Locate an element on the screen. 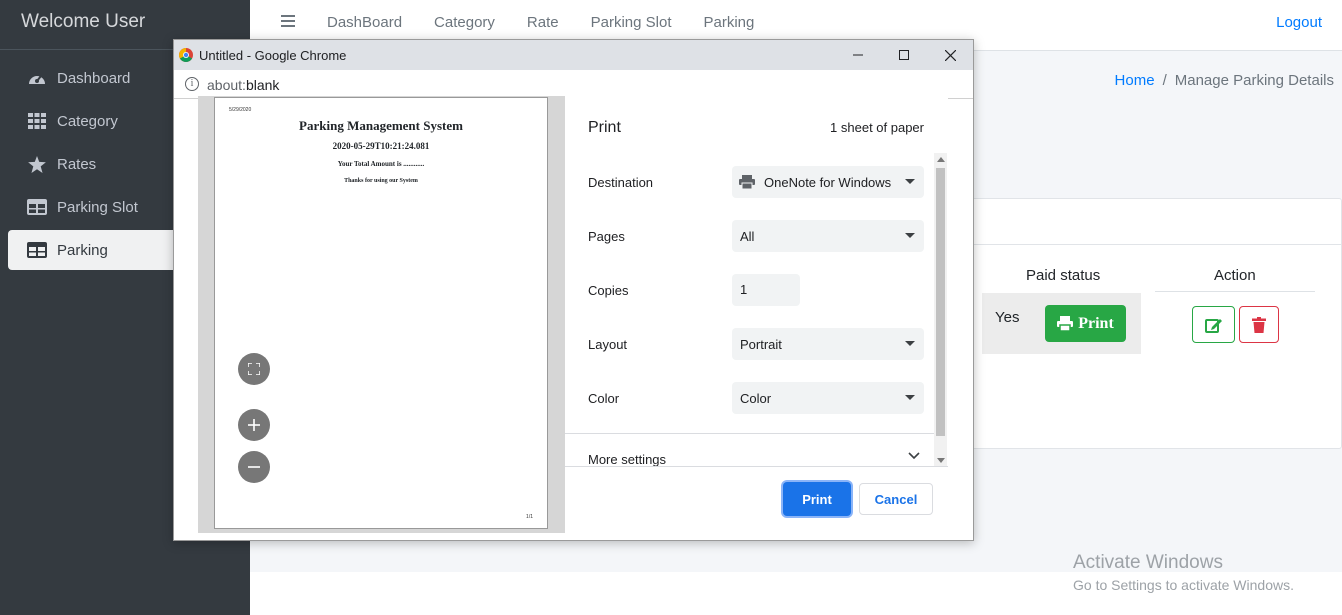 The image size is (1342, 615). breadcrumb-home-link: Home is located at coordinates (1135, 80).